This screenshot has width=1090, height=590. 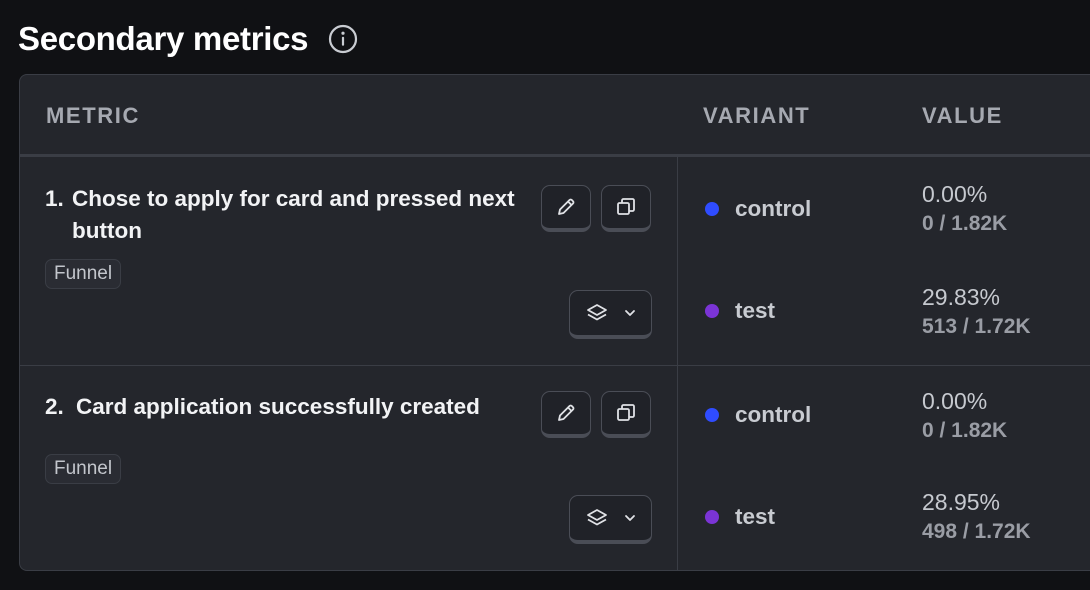 What do you see at coordinates (961, 502) in the screenshot?
I see `conversion-percent: 28.95%` at bounding box center [961, 502].